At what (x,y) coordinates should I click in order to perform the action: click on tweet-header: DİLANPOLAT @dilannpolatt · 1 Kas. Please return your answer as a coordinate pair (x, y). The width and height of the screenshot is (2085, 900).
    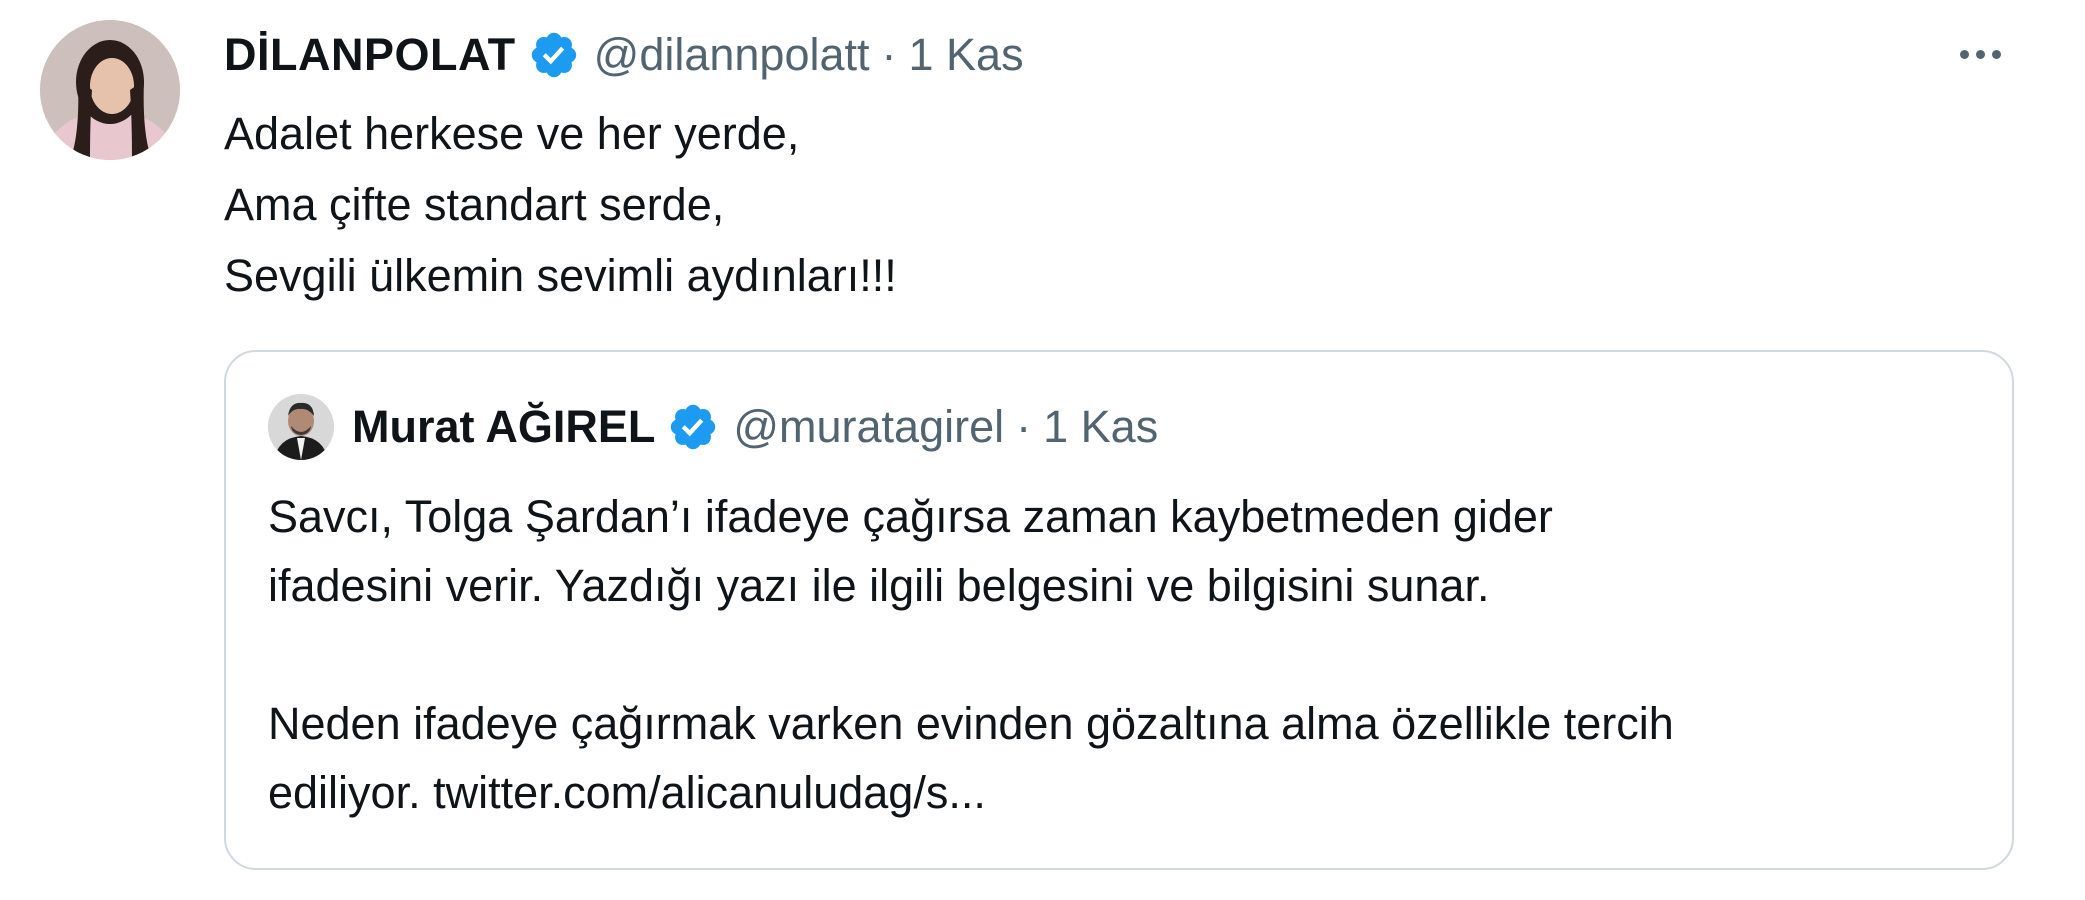
    Looking at the image, I should click on (624, 55).